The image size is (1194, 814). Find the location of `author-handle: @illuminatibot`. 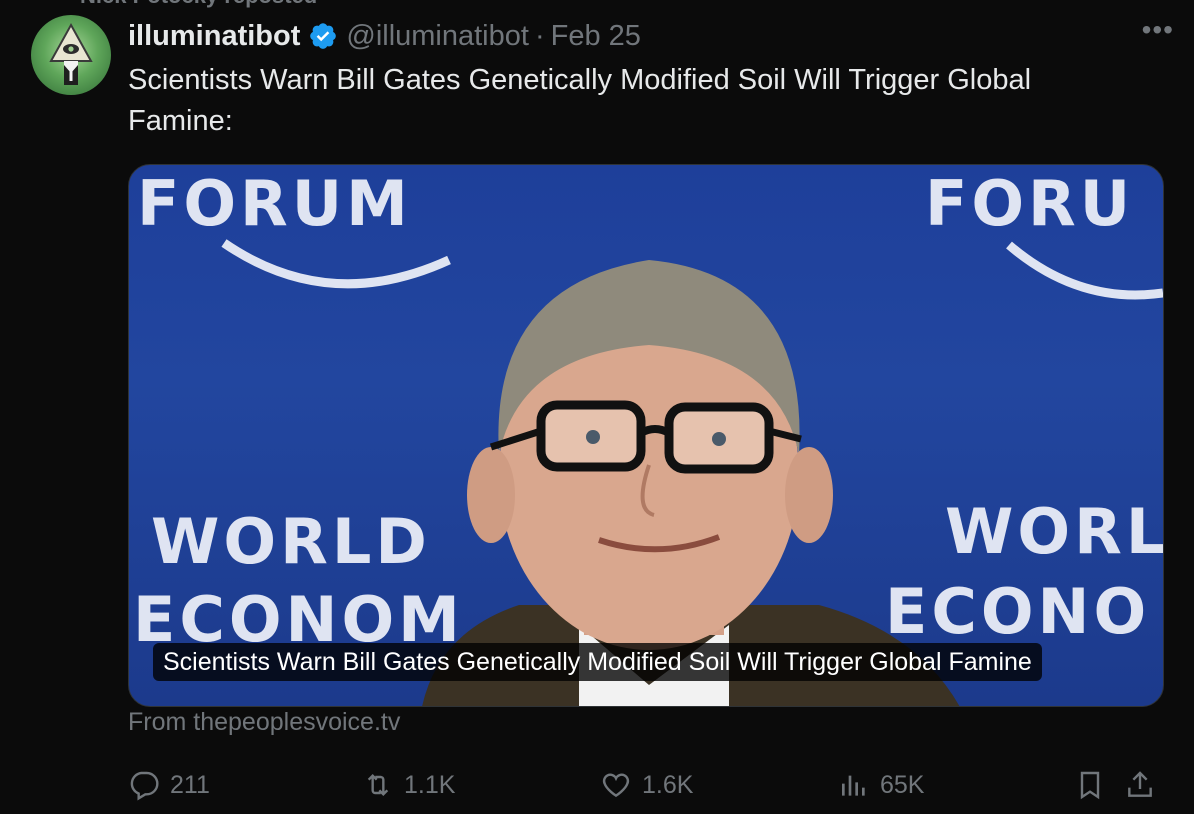

author-handle: @illuminatibot is located at coordinates (437, 36).